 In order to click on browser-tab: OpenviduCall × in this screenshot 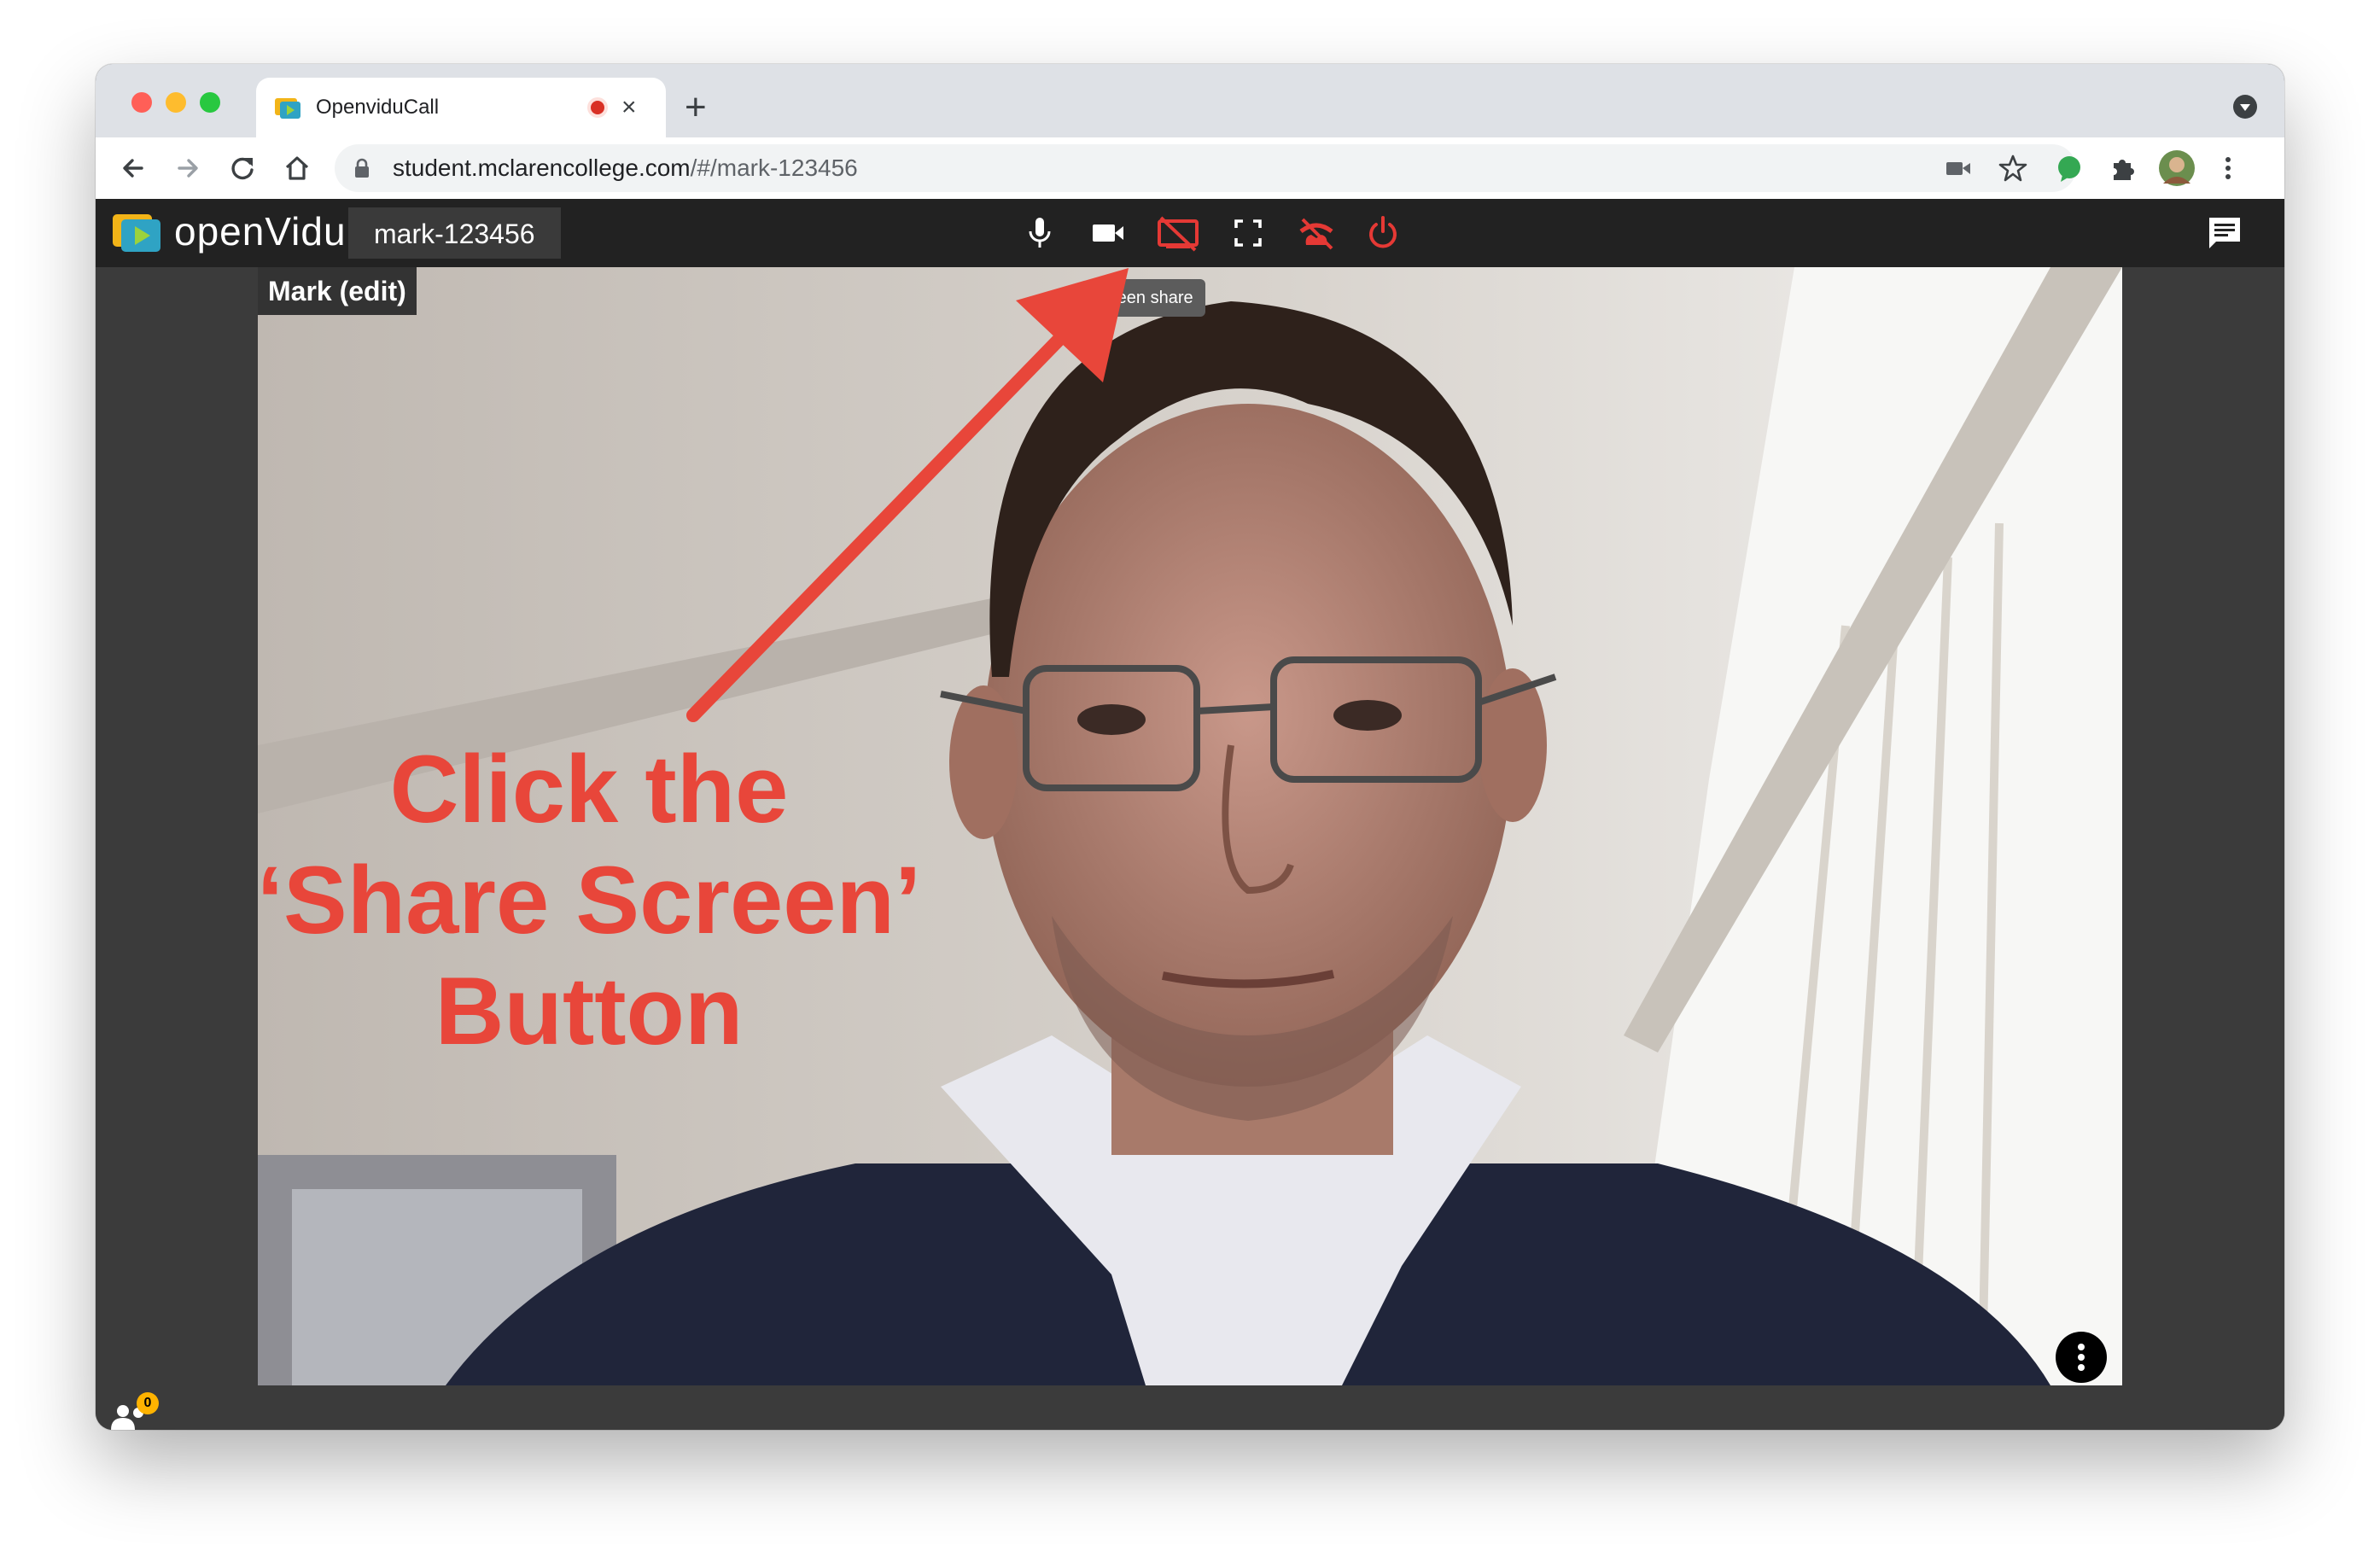, I will do `click(461, 107)`.